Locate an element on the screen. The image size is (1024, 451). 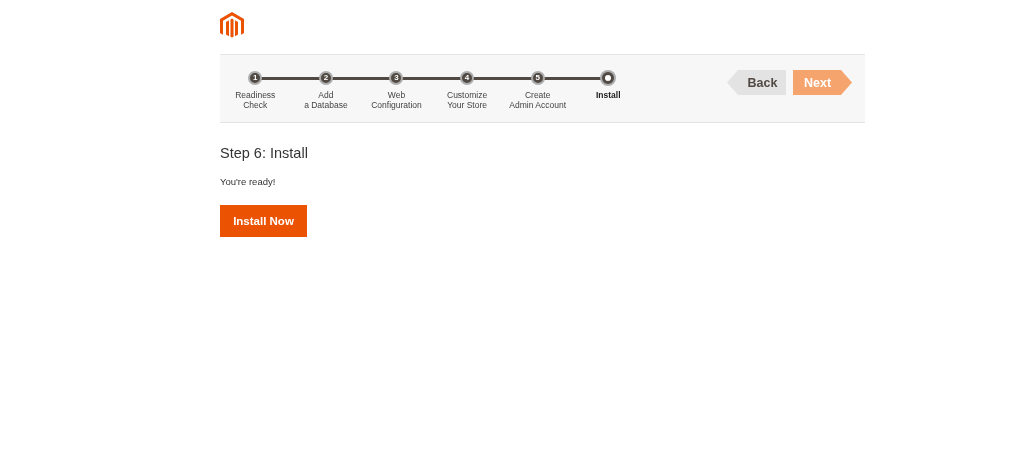
step-label: Customize Your Store is located at coordinates (467, 100).